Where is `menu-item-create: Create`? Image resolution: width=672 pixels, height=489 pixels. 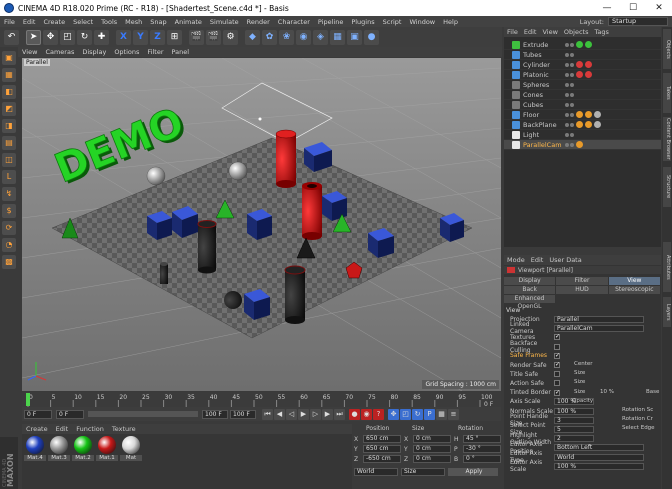 menu-item-create: Create is located at coordinates (54, 22).